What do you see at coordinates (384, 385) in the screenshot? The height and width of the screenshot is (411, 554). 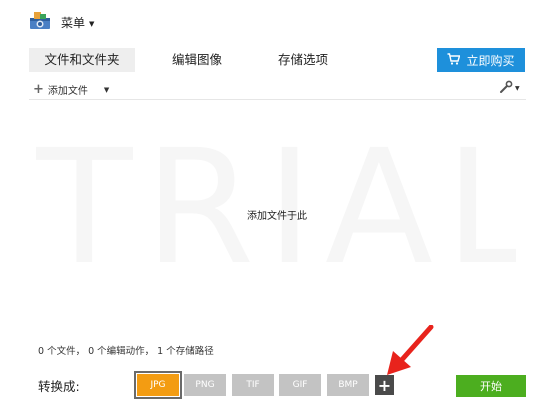 I see `add-format-button: +` at bounding box center [384, 385].